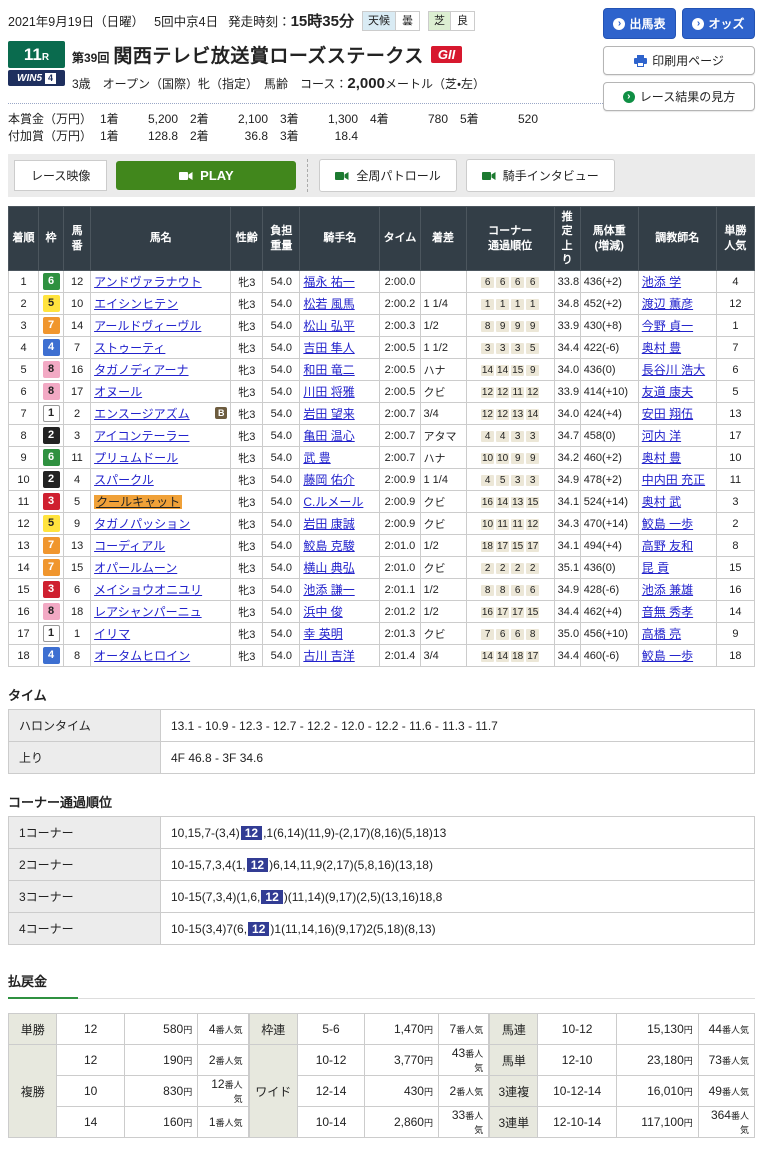  What do you see at coordinates (188, 1030) in the screenshot?
I see `yen-unit: 円` at bounding box center [188, 1030].